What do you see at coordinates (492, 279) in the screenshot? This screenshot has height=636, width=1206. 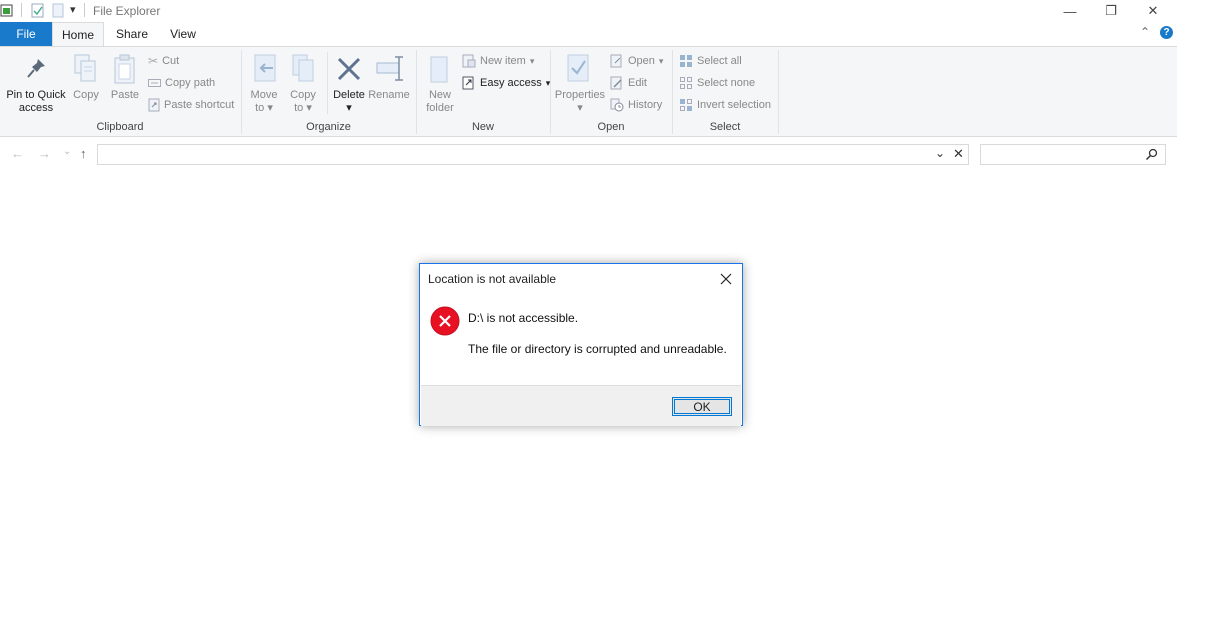 I see `dialog-title: Location is not available` at bounding box center [492, 279].